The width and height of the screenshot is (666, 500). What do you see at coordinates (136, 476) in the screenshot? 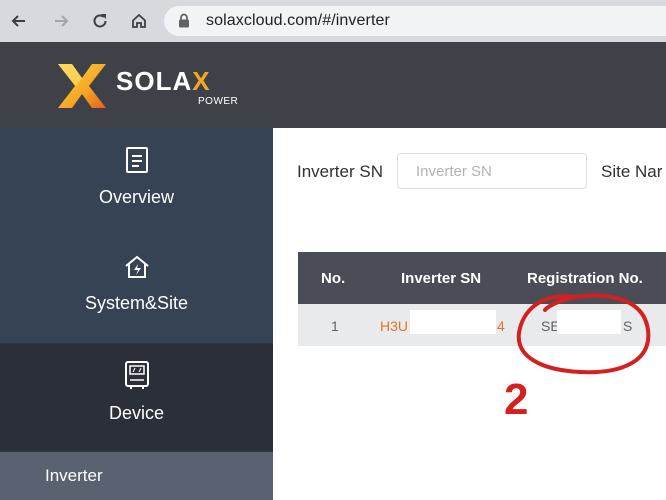
I see `sidebar-subitem-inverter: Inverter` at bounding box center [136, 476].